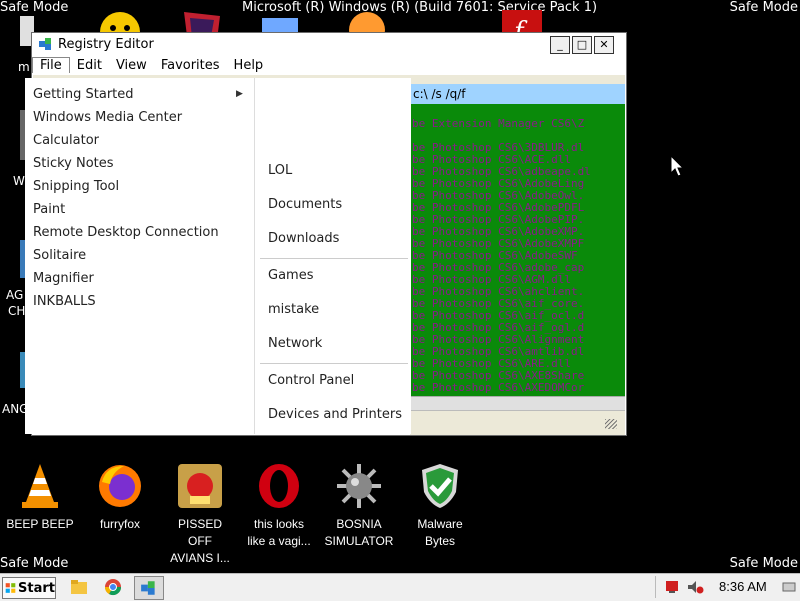 Image resolution: width=800 pixels, height=601 pixels. Describe the element at coordinates (10, 588) in the screenshot. I see `windows-logo-icon` at that location.